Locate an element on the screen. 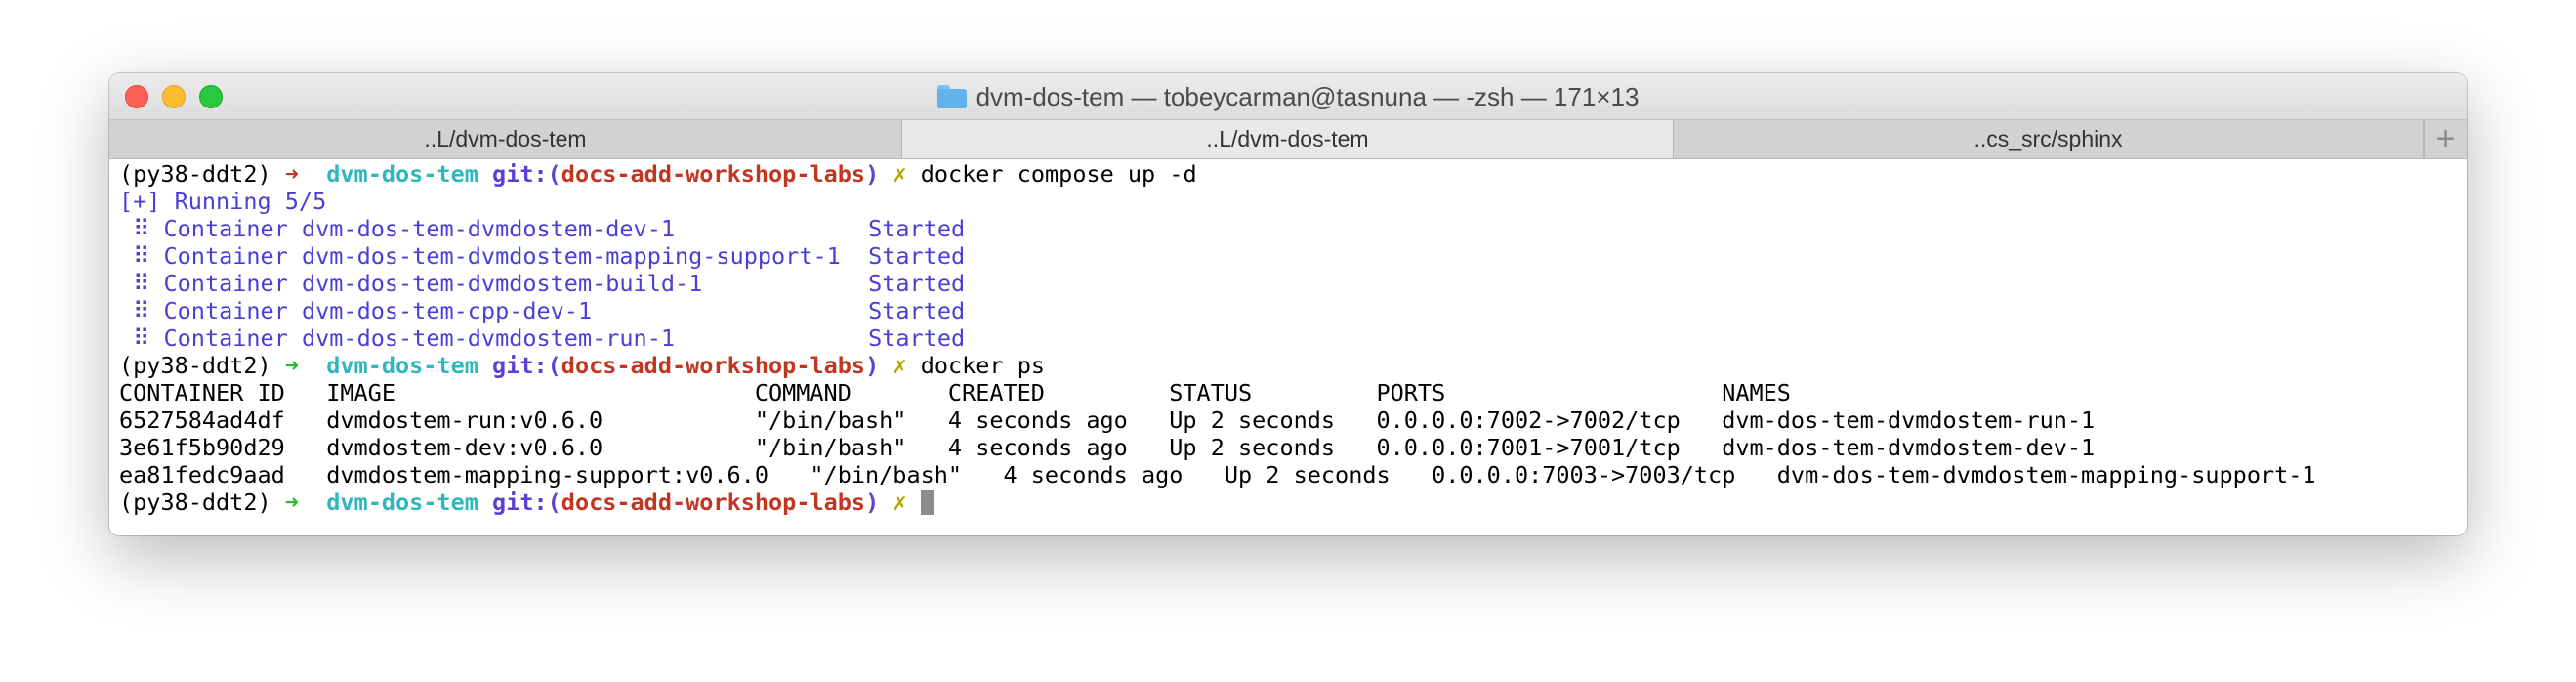  tab-3-label: ..cs_src/sphinx is located at coordinates (2048, 138).